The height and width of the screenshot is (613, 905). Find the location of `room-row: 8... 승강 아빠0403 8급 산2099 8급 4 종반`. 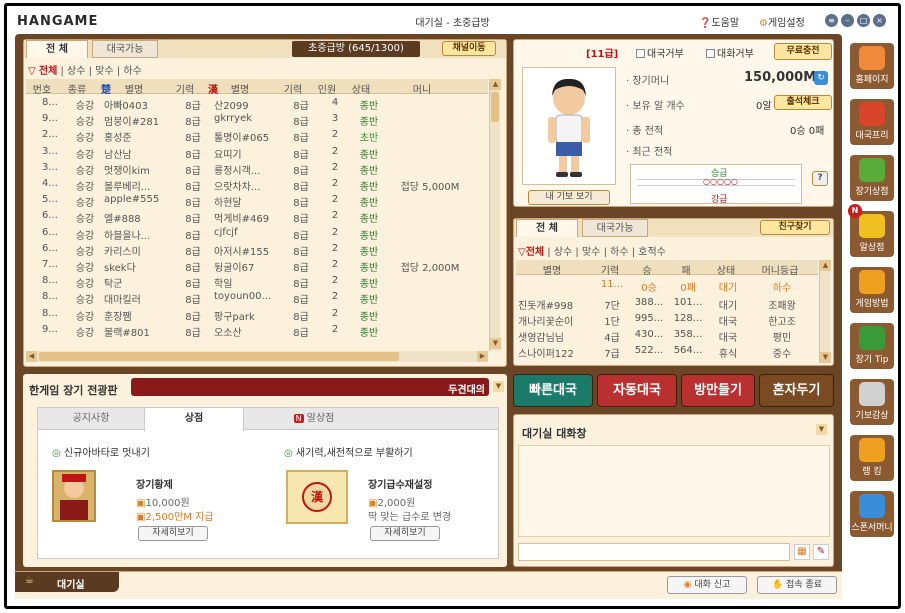

room-row: 8... 승강 아빠0403 8급 산2099 8급 4 종반 is located at coordinates (265, 103).